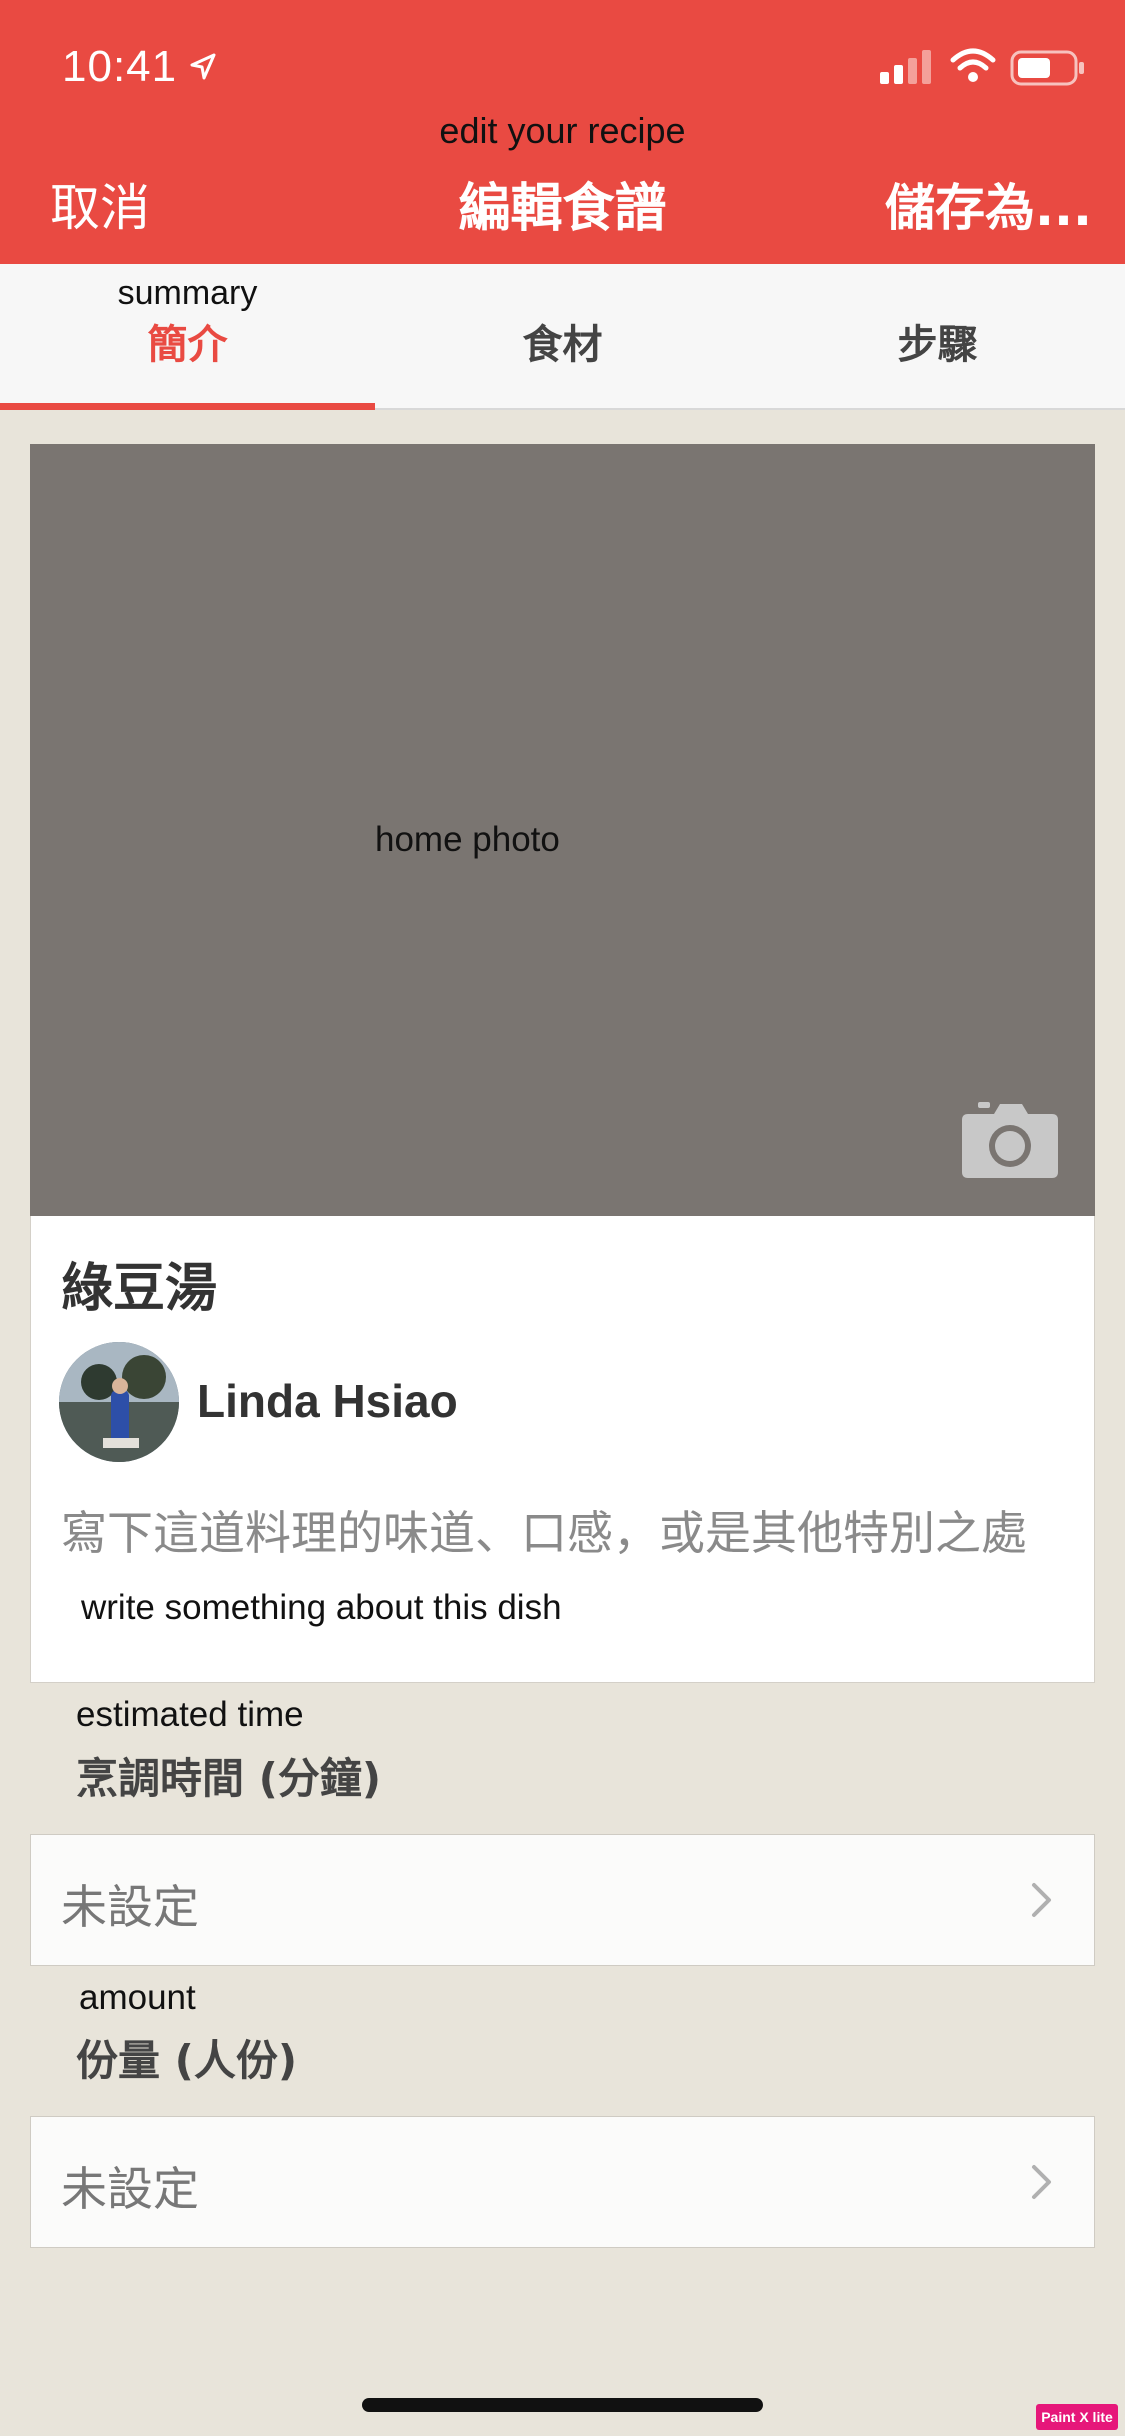 The height and width of the screenshot is (2436, 1125). What do you see at coordinates (190, 1714) in the screenshot?
I see `time-field-sub: estimated time` at bounding box center [190, 1714].